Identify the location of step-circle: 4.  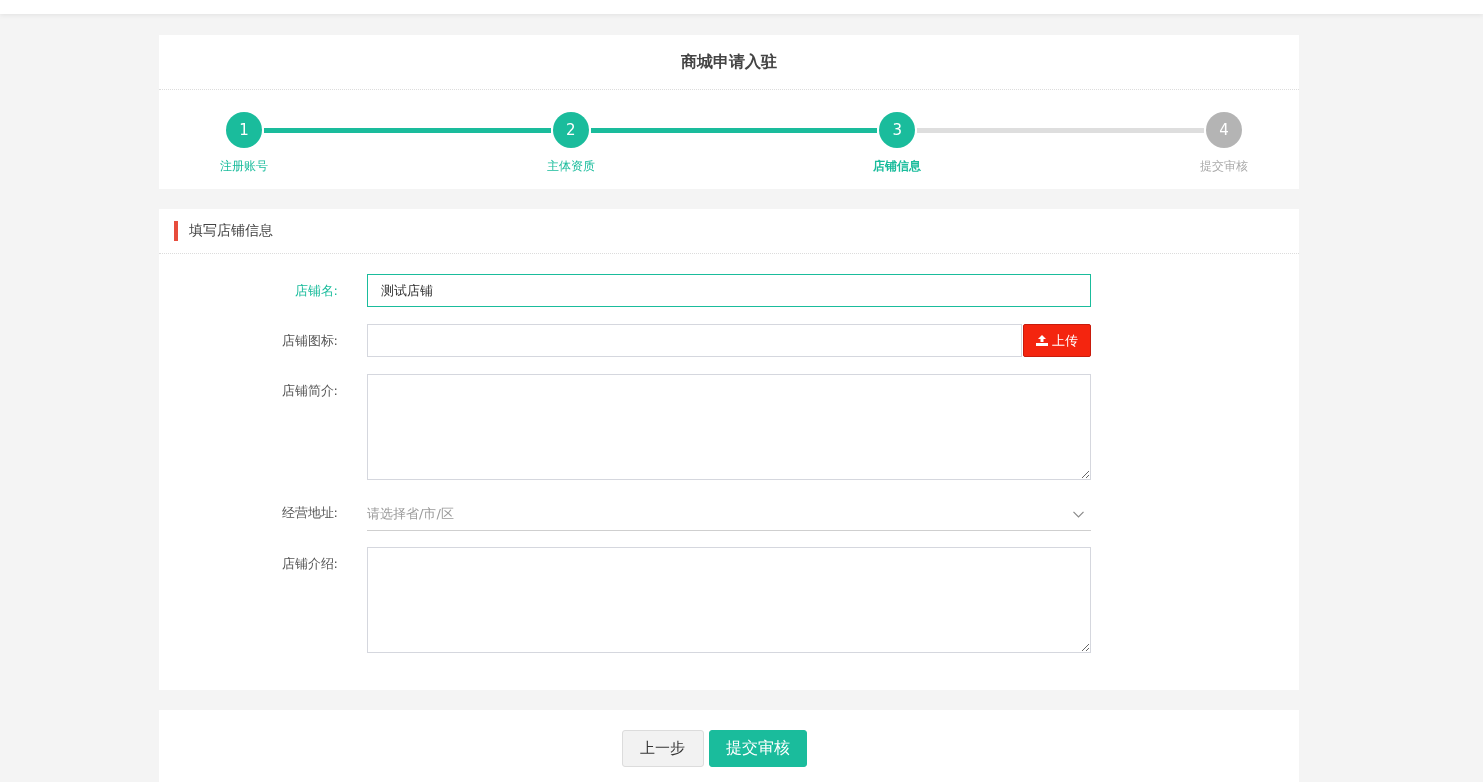
(1224, 130).